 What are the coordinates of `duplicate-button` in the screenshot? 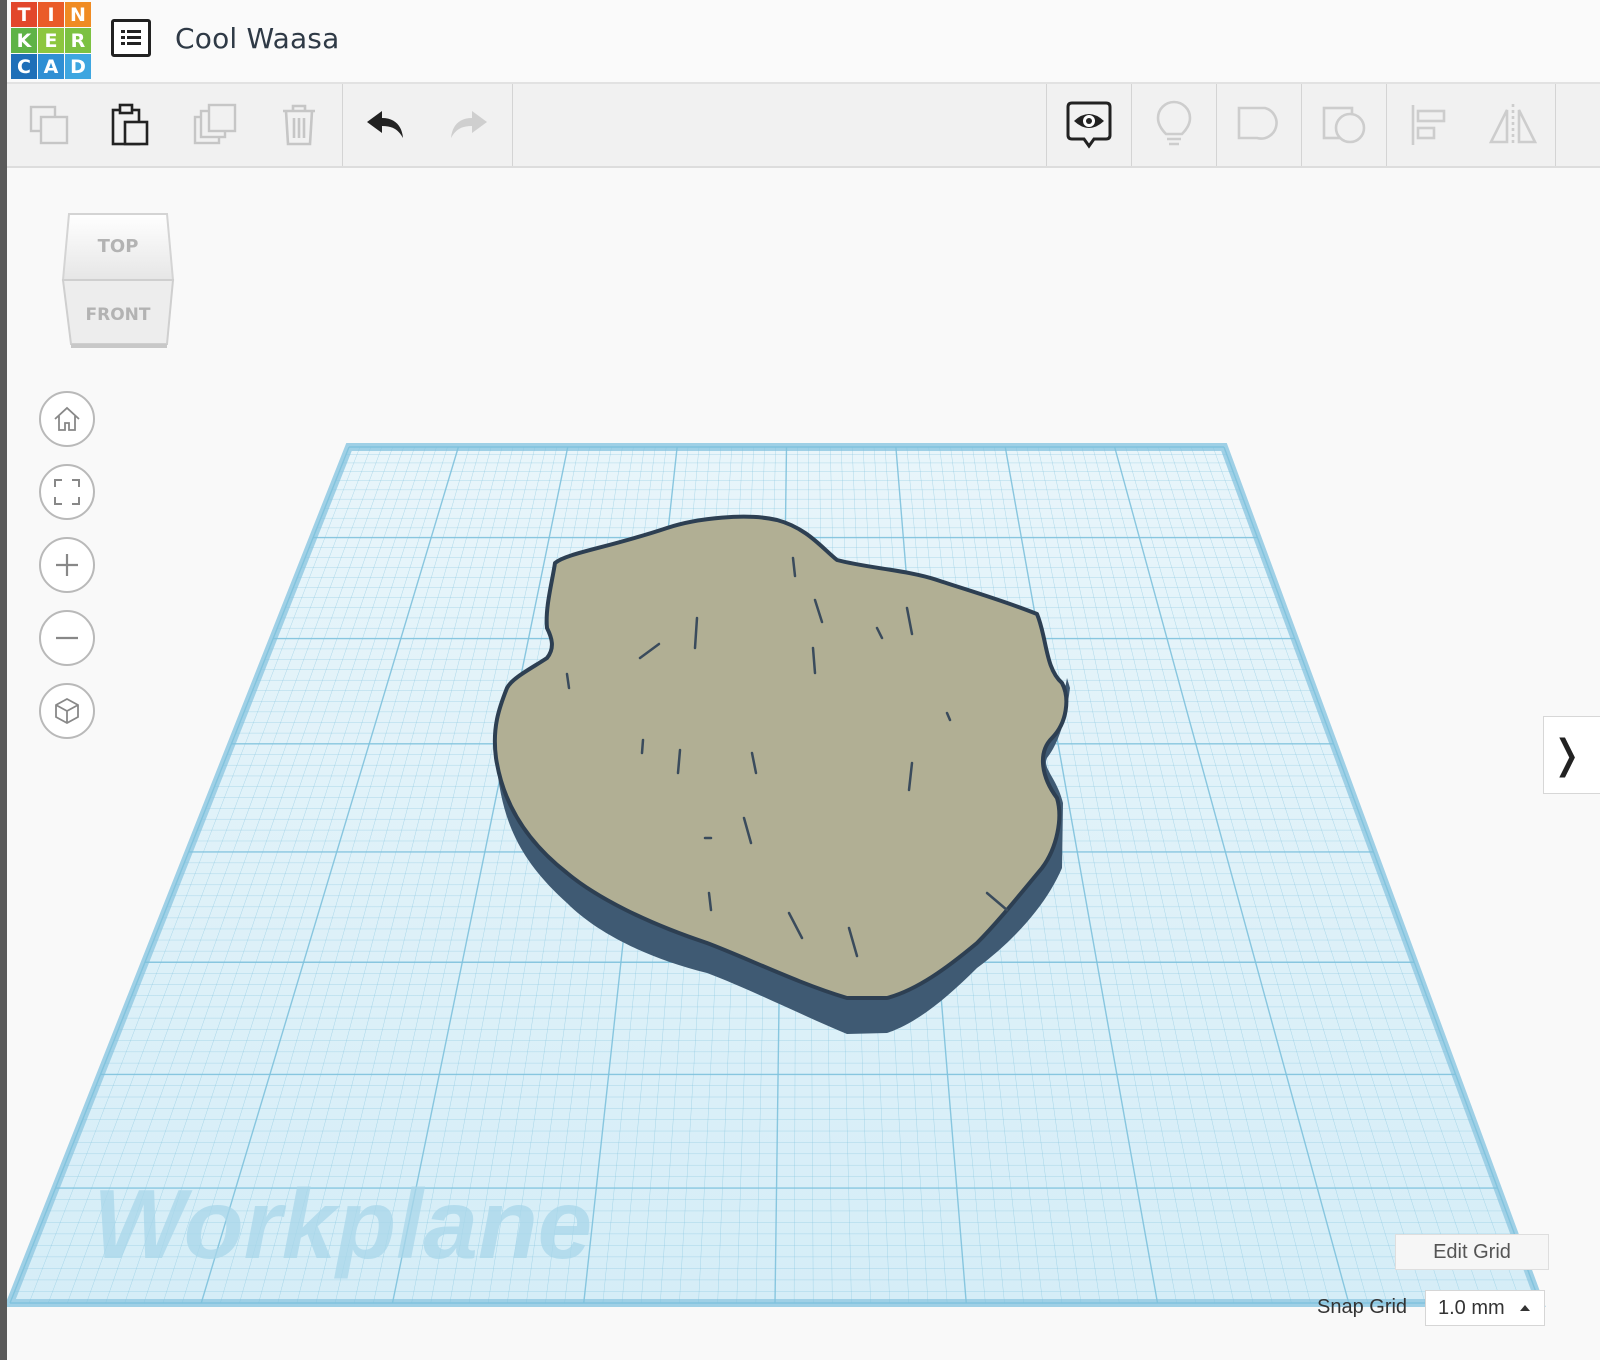 It's located at (215, 125).